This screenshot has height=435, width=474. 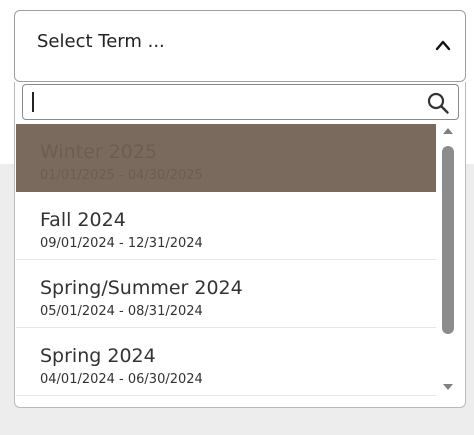 What do you see at coordinates (448, 131) in the screenshot?
I see `scroll-up-arrow-icon` at bounding box center [448, 131].